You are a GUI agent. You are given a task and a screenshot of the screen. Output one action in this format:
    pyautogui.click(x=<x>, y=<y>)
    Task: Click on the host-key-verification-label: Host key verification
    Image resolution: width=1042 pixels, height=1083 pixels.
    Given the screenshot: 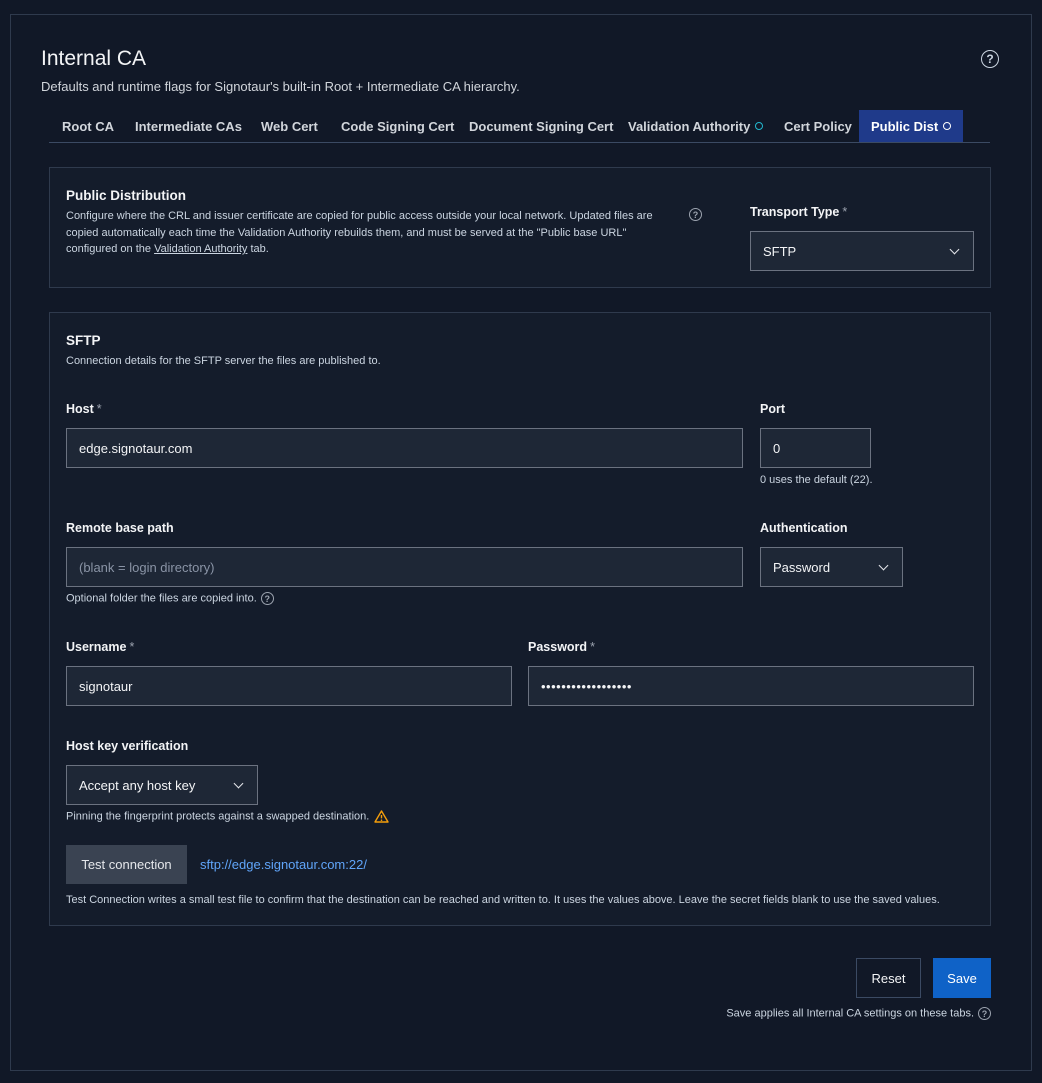 What is the action you would take?
    pyautogui.click(x=127, y=746)
    